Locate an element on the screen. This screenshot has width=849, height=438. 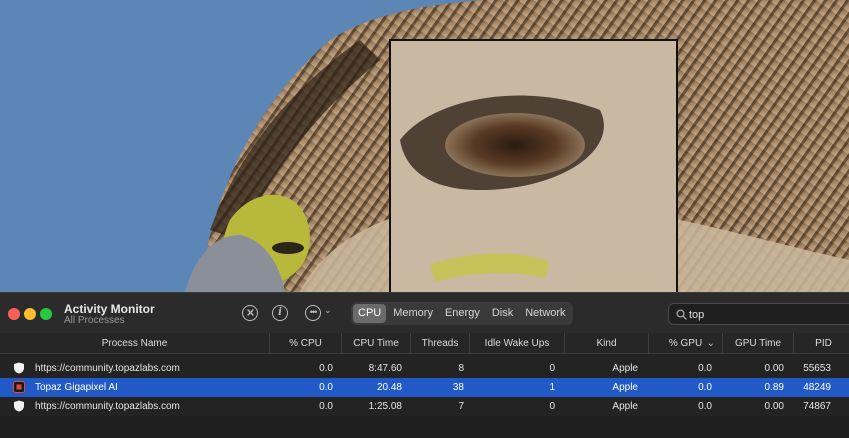
minimize-window-button is located at coordinates (30, 314).